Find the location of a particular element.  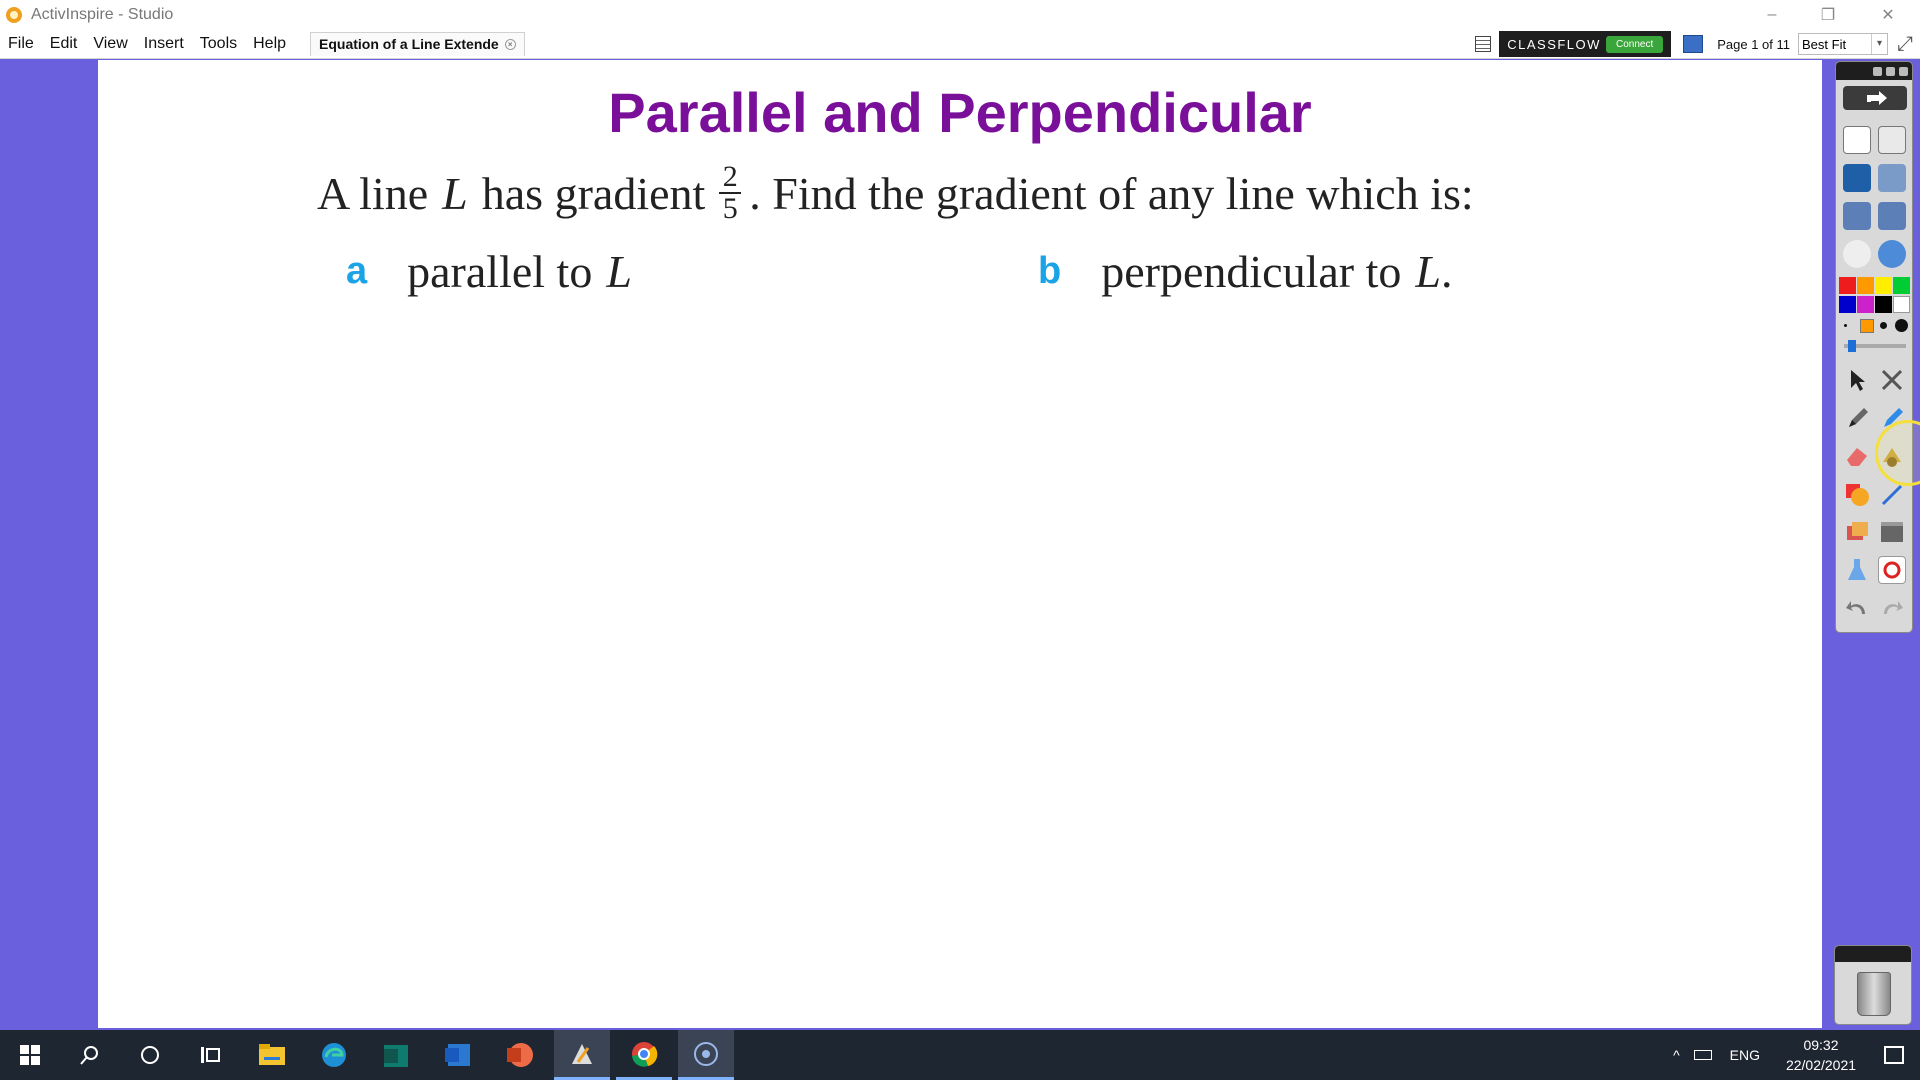

start-icon is located at coordinates (30, 1055).